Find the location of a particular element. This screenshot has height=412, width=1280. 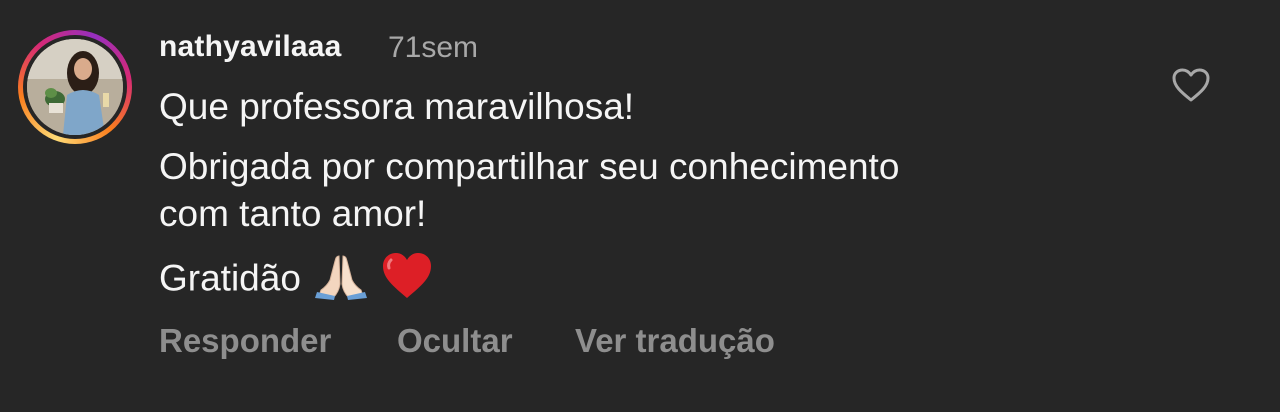

red-heart-emoji is located at coordinates (407, 280).